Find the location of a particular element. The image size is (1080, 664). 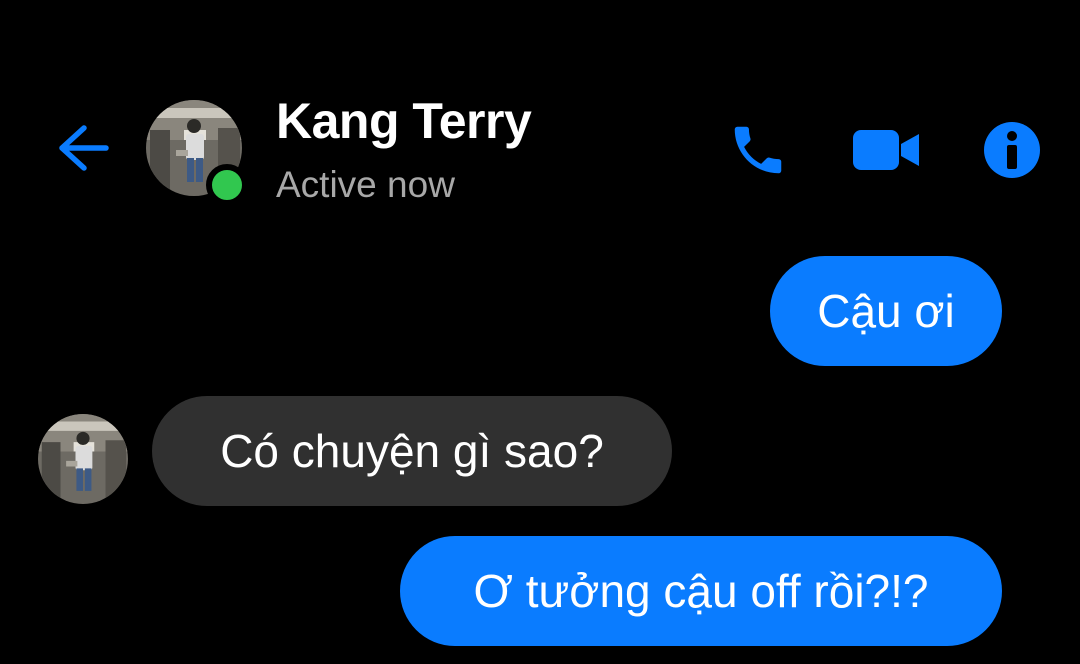

message-text: Có chuyện gì sao? is located at coordinates (412, 451).